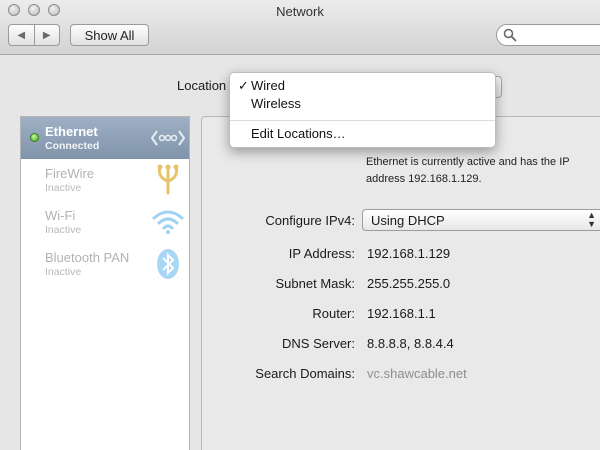 The height and width of the screenshot is (450, 600). I want to click on back-arrow-icon: ◀, so click(21, 35).